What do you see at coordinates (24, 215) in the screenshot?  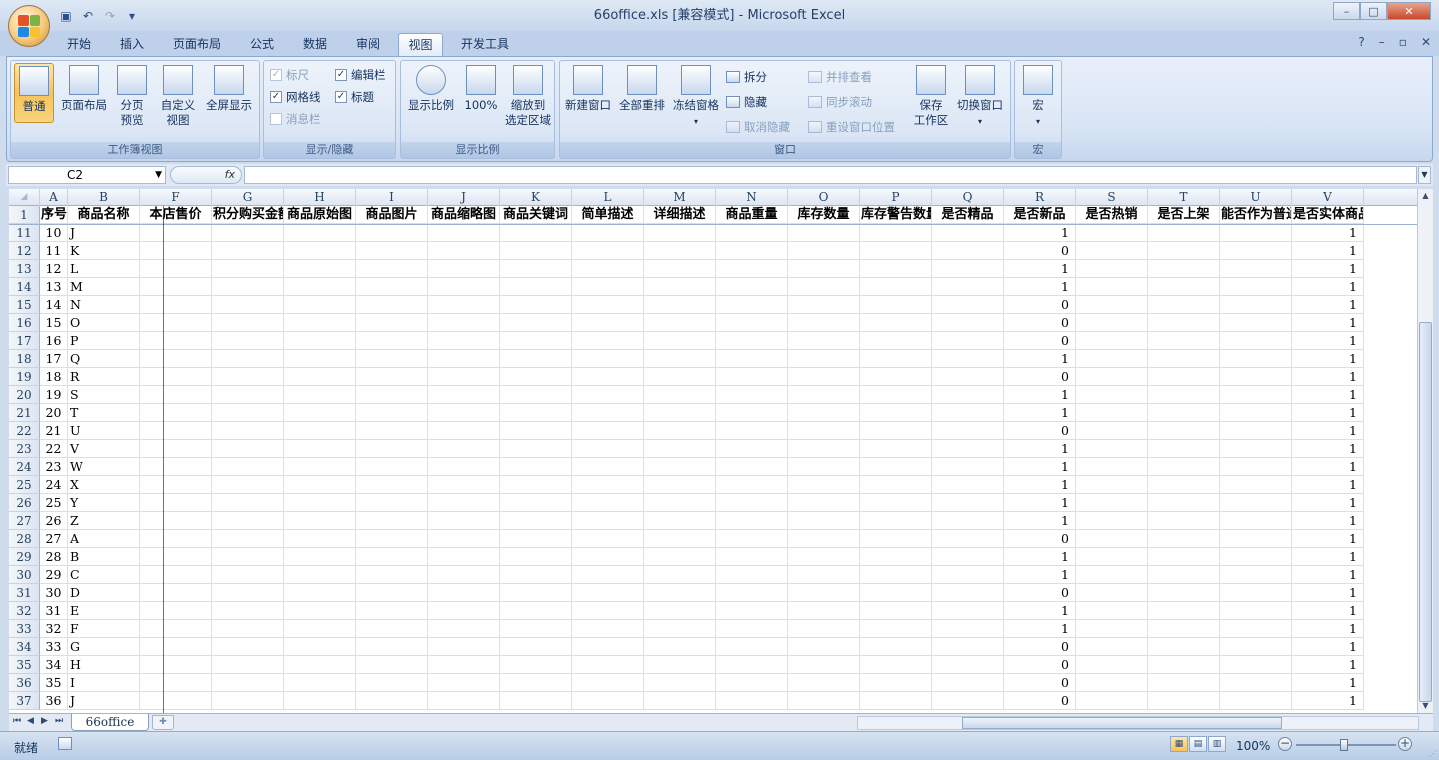 I see `row-header: 1` at bounding box center [24, 215].